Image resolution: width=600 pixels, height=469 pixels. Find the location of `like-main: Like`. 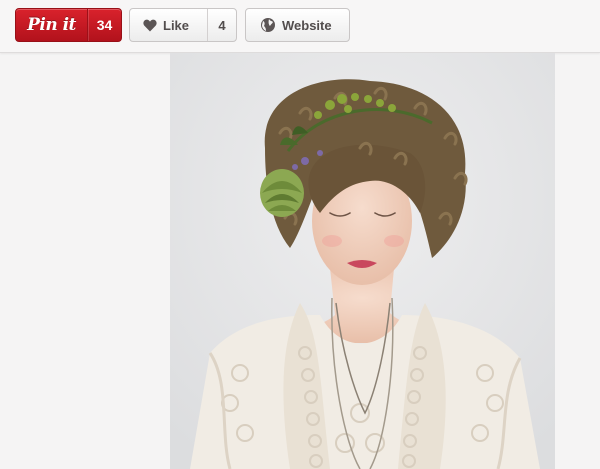

like-main: Like is located at coordinates (168, 25).